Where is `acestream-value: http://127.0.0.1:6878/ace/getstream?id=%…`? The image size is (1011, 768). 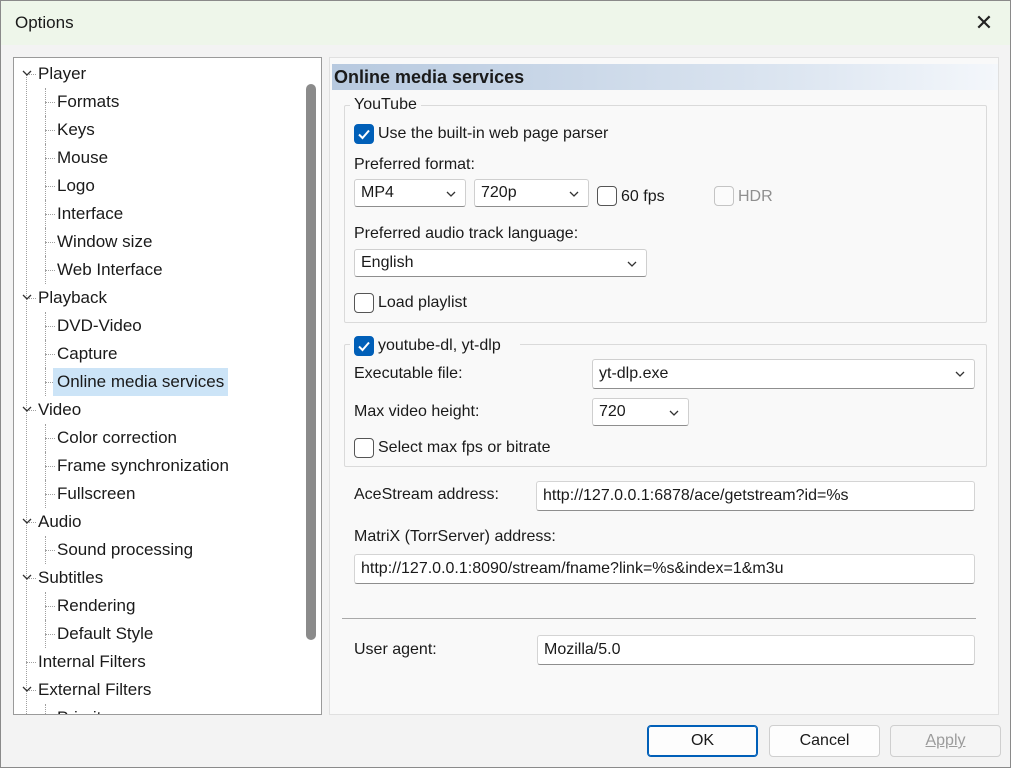 acestream-value: http://127.0.0.1:6878/ace/getstream?id=%… is located at coordinates (696, 495).